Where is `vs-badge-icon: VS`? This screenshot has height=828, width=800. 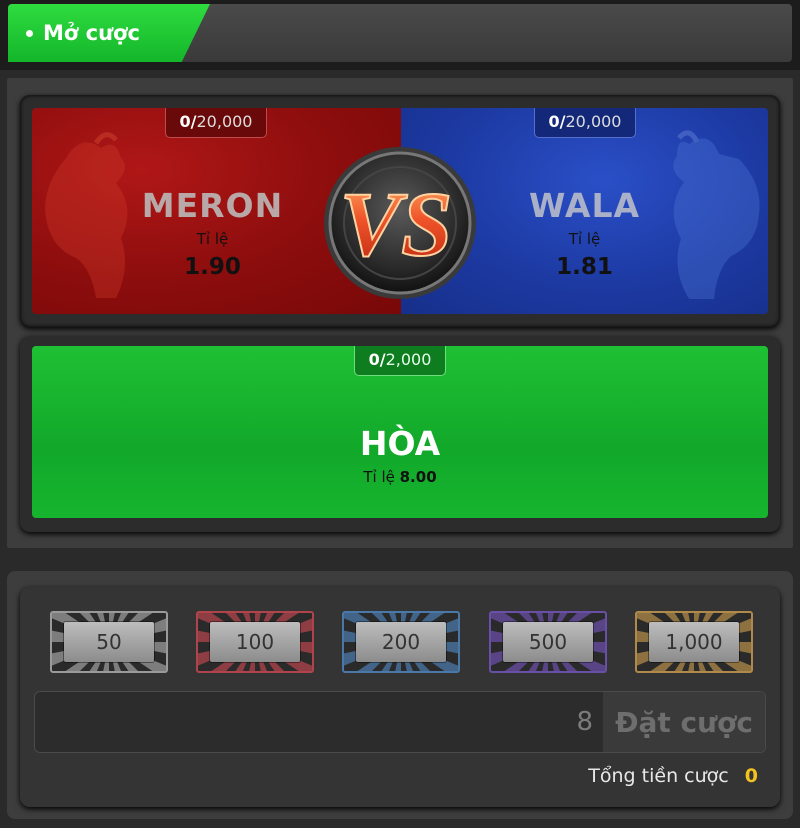 vs-badge-icon: VS is located at coordinates (400, 223).